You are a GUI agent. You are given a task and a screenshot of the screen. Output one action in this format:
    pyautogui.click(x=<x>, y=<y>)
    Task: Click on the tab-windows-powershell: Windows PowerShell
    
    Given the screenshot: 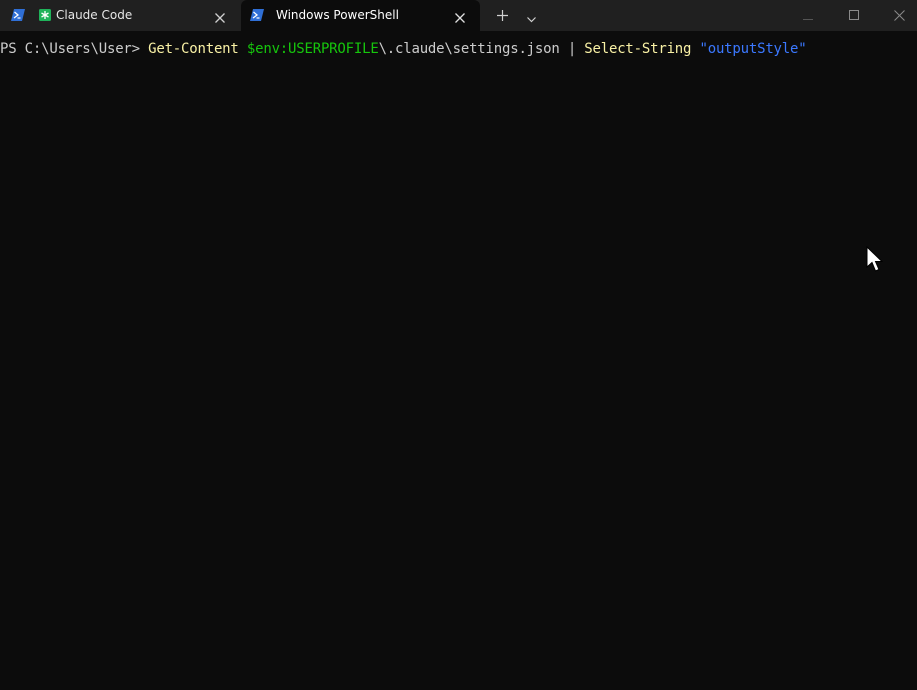 What is the action you would take?
    pyautogui.click(x=360, y=15)
    